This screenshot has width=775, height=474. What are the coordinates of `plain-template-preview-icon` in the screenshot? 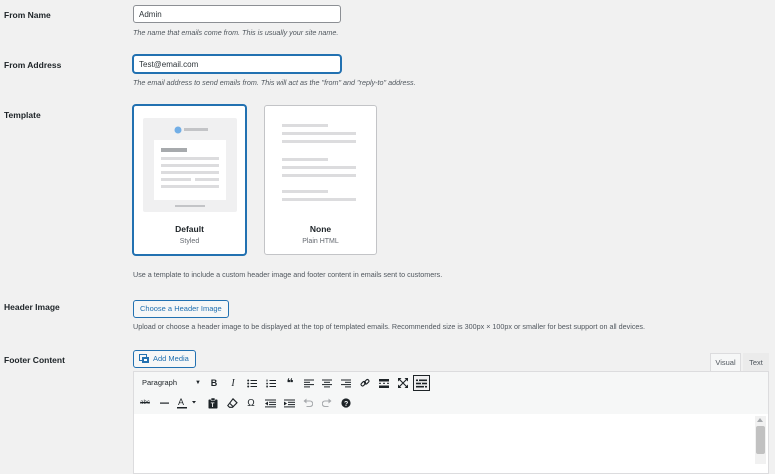 It's located at (319, 162).